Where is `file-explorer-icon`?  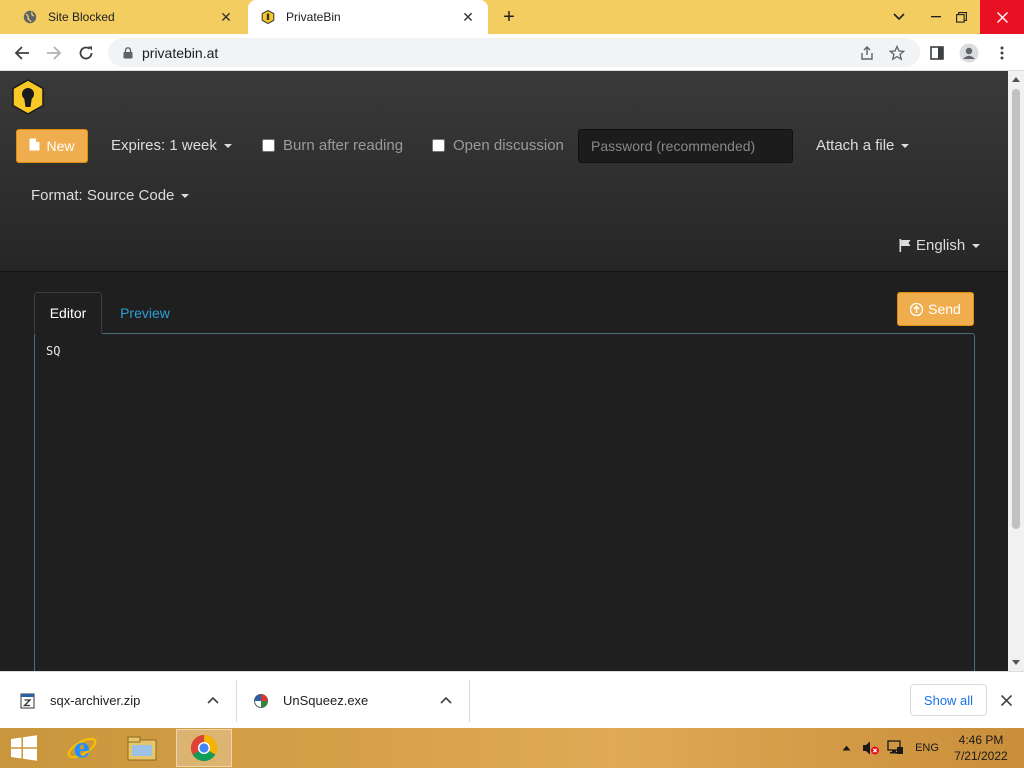
file-explorer-icon is located at coordinates (142, 748).